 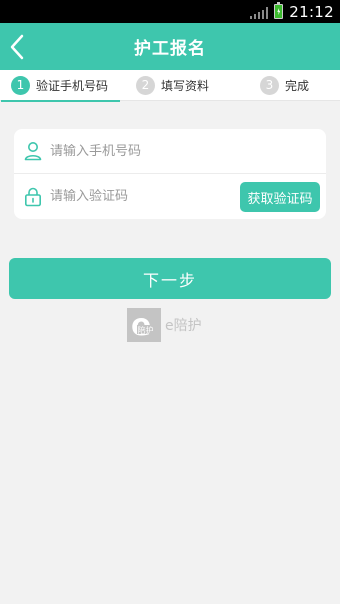 I want to click on get-code-button: 获取验证码, so click(x=280, y=197).